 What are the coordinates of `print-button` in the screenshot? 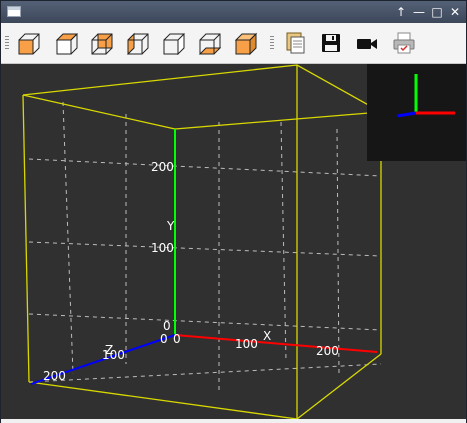 It's located at (404, 43).